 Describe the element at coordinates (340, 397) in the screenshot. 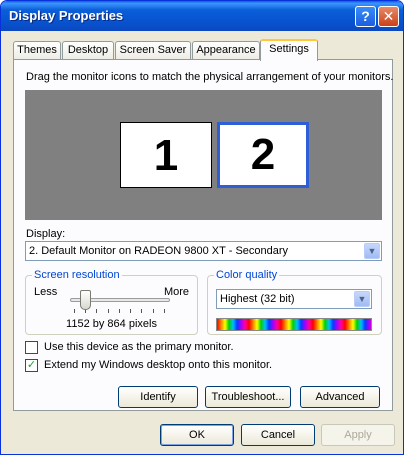

I see `advanced-button: Advanced` at that location.